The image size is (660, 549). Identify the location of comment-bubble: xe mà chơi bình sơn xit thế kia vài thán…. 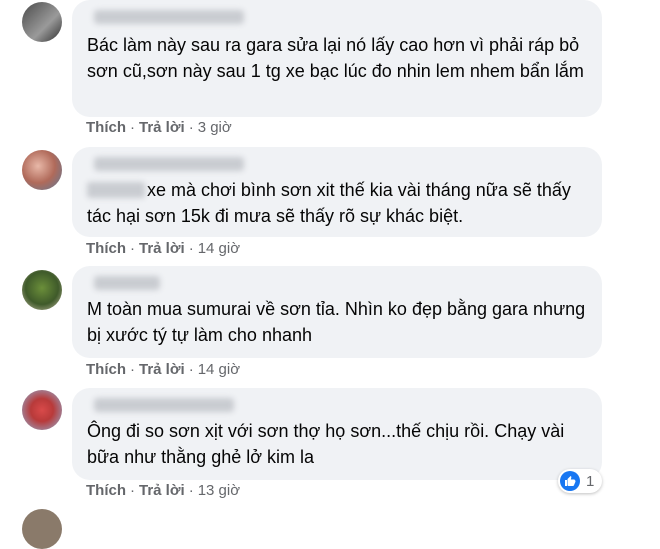
(337, 192).